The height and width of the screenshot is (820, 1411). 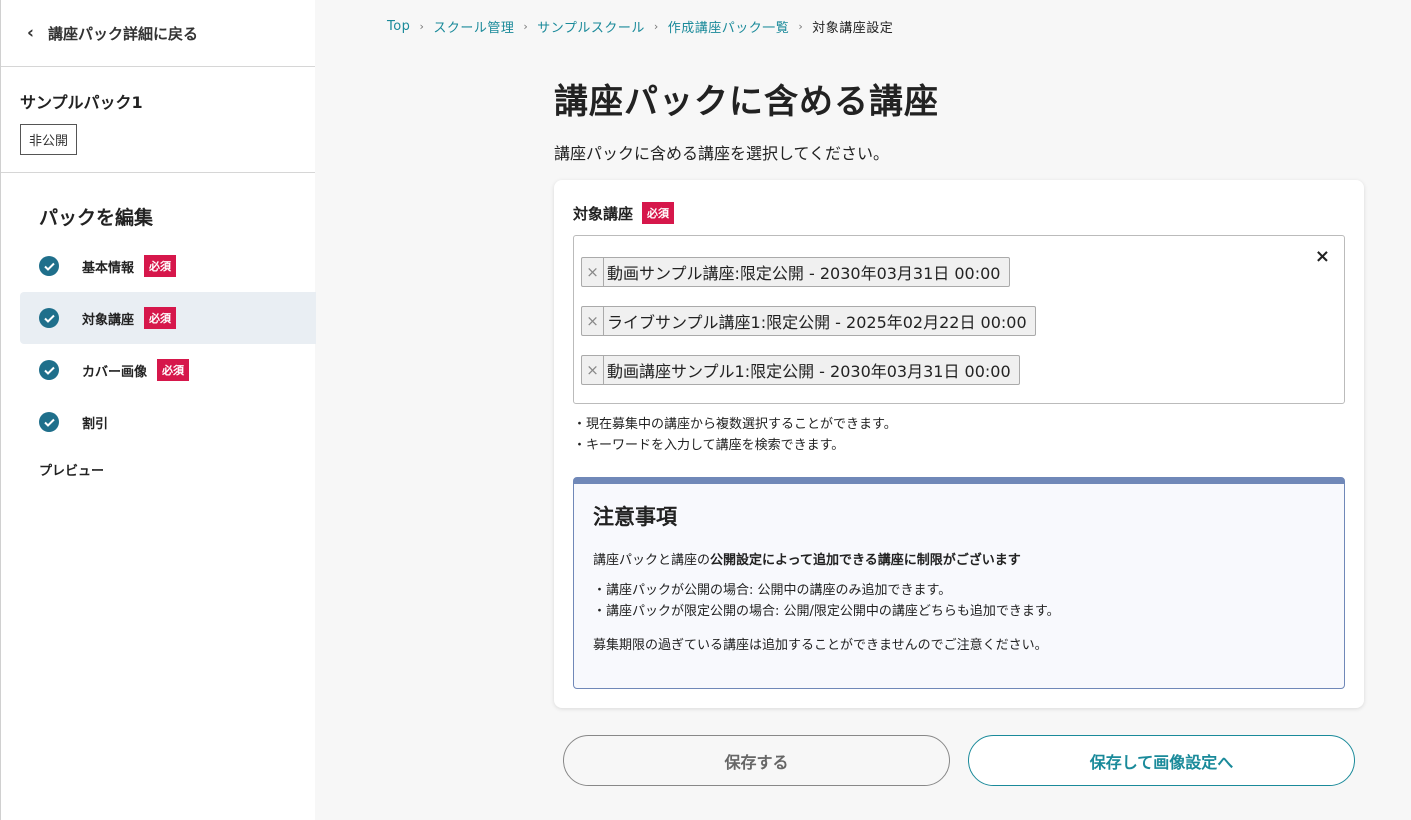 I want to click on selected-course-chip: × ライブサンプル講座1:限定公開 - 2025年02月22日 00:00, so click(x=808, y=321).